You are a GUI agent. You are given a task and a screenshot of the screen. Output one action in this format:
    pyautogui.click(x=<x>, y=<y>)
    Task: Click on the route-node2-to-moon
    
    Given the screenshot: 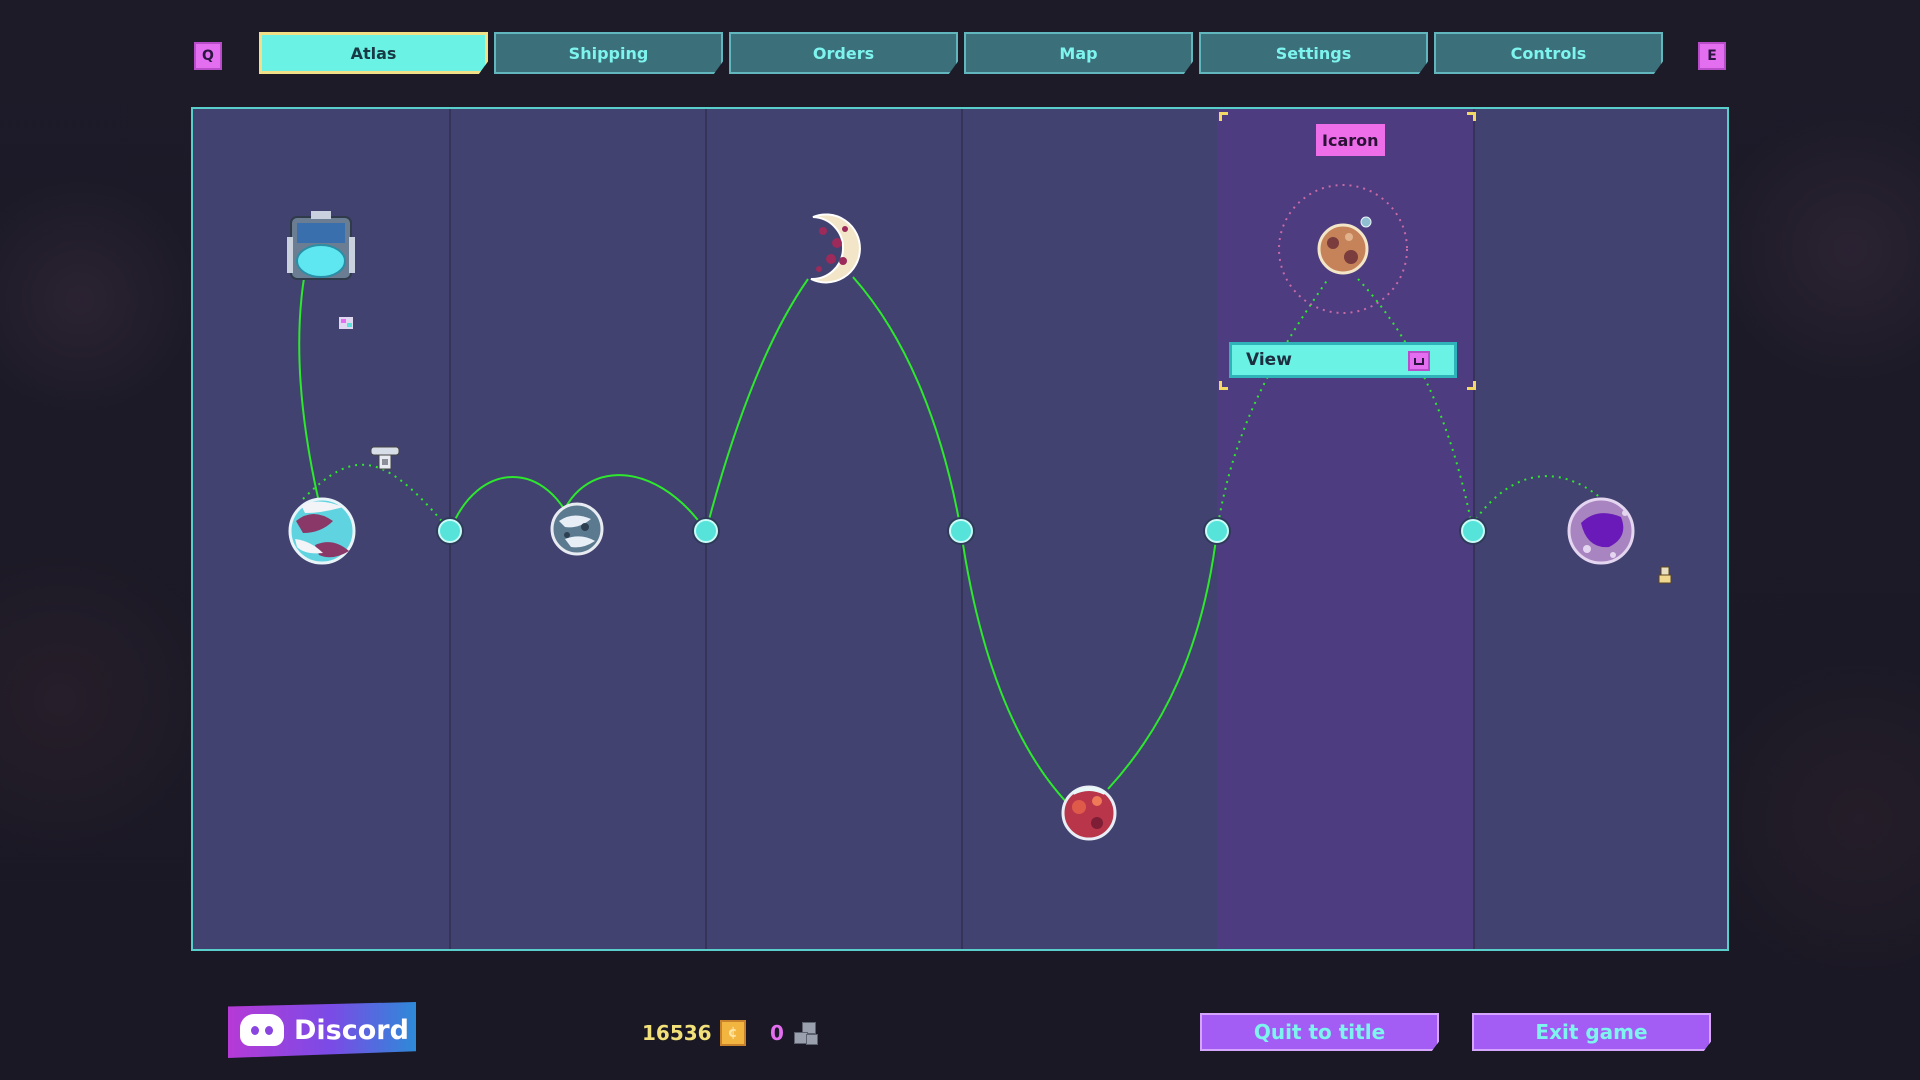 What is the action you would take?
    pyautogui.click(x=757, y=405)
    